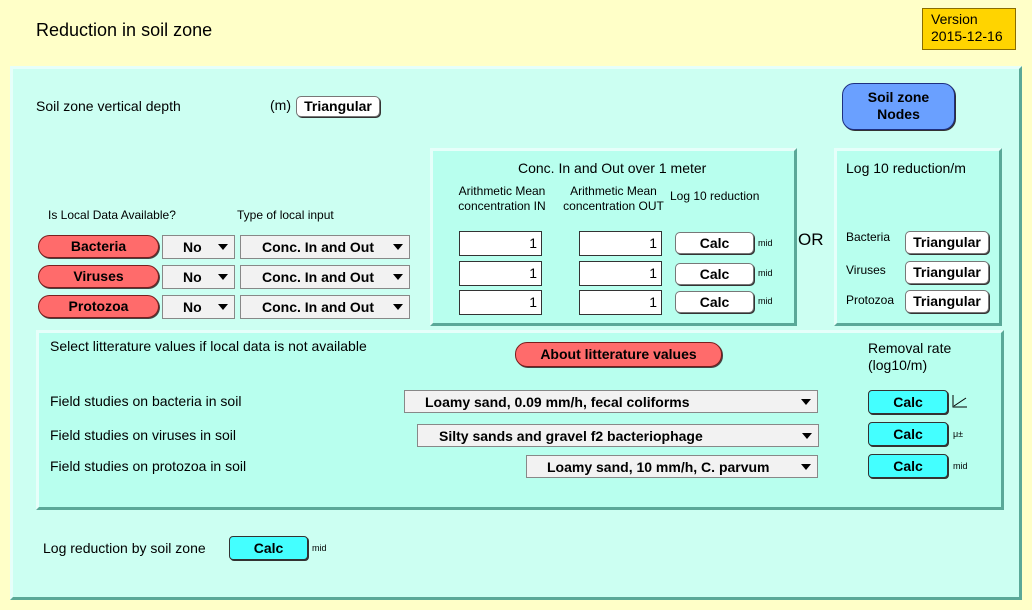  What do you see at coordinates (910, 348) in the screenshot?
I see `removal-rate-label-line1: Removal rate` at bounding box center [910, 348].